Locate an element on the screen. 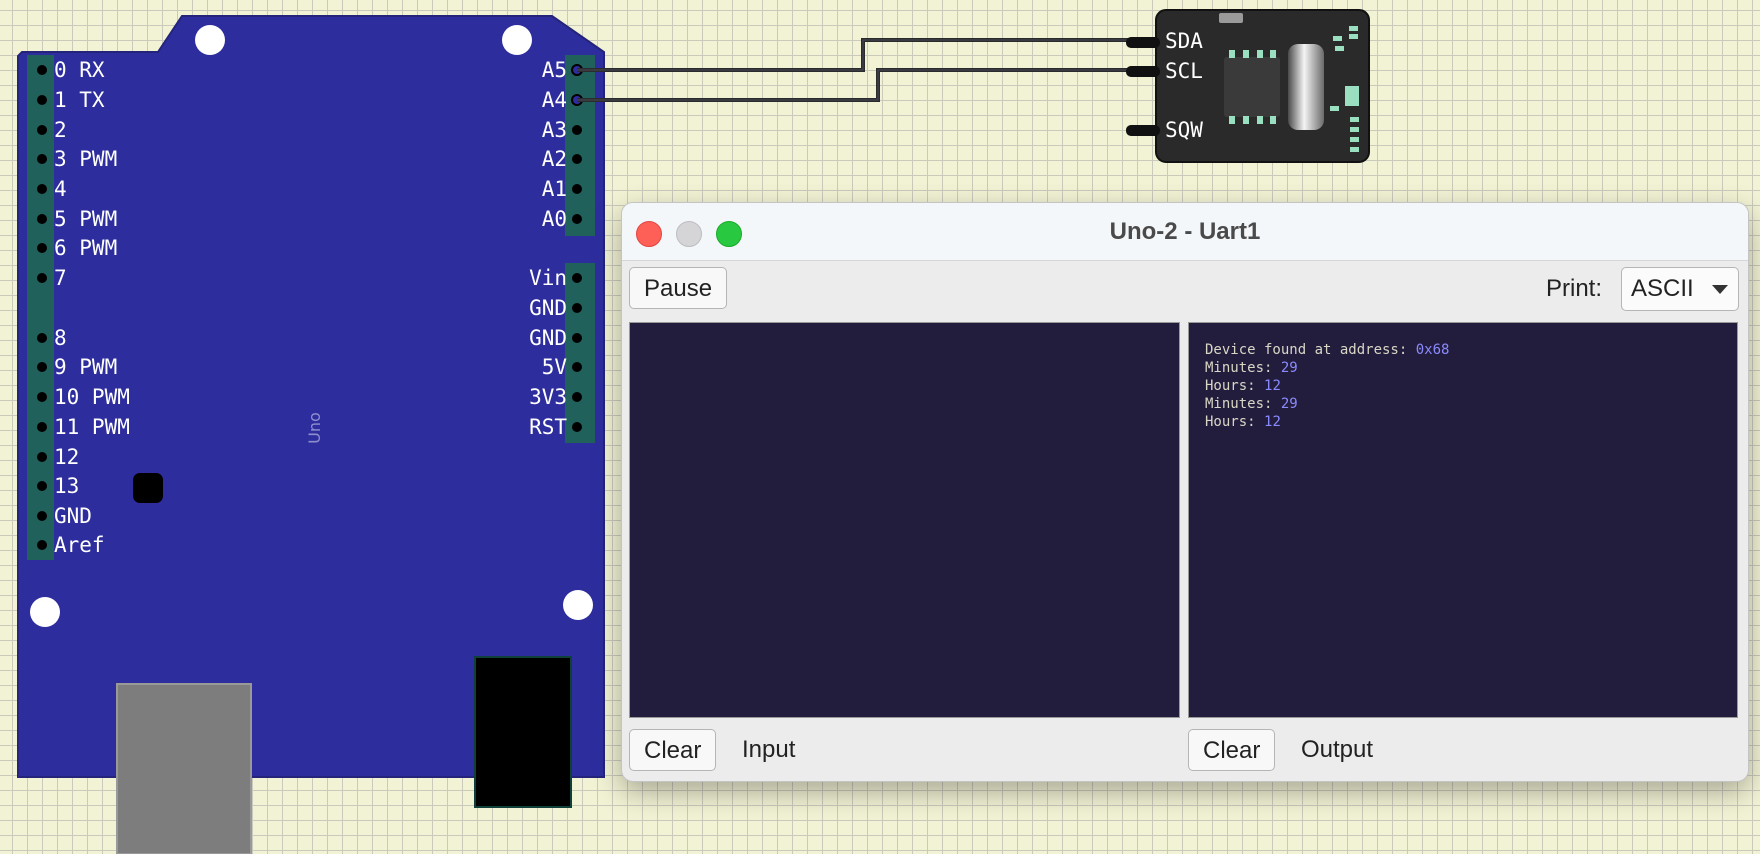  pin-label: A1 is located at coordinates (554, 189).